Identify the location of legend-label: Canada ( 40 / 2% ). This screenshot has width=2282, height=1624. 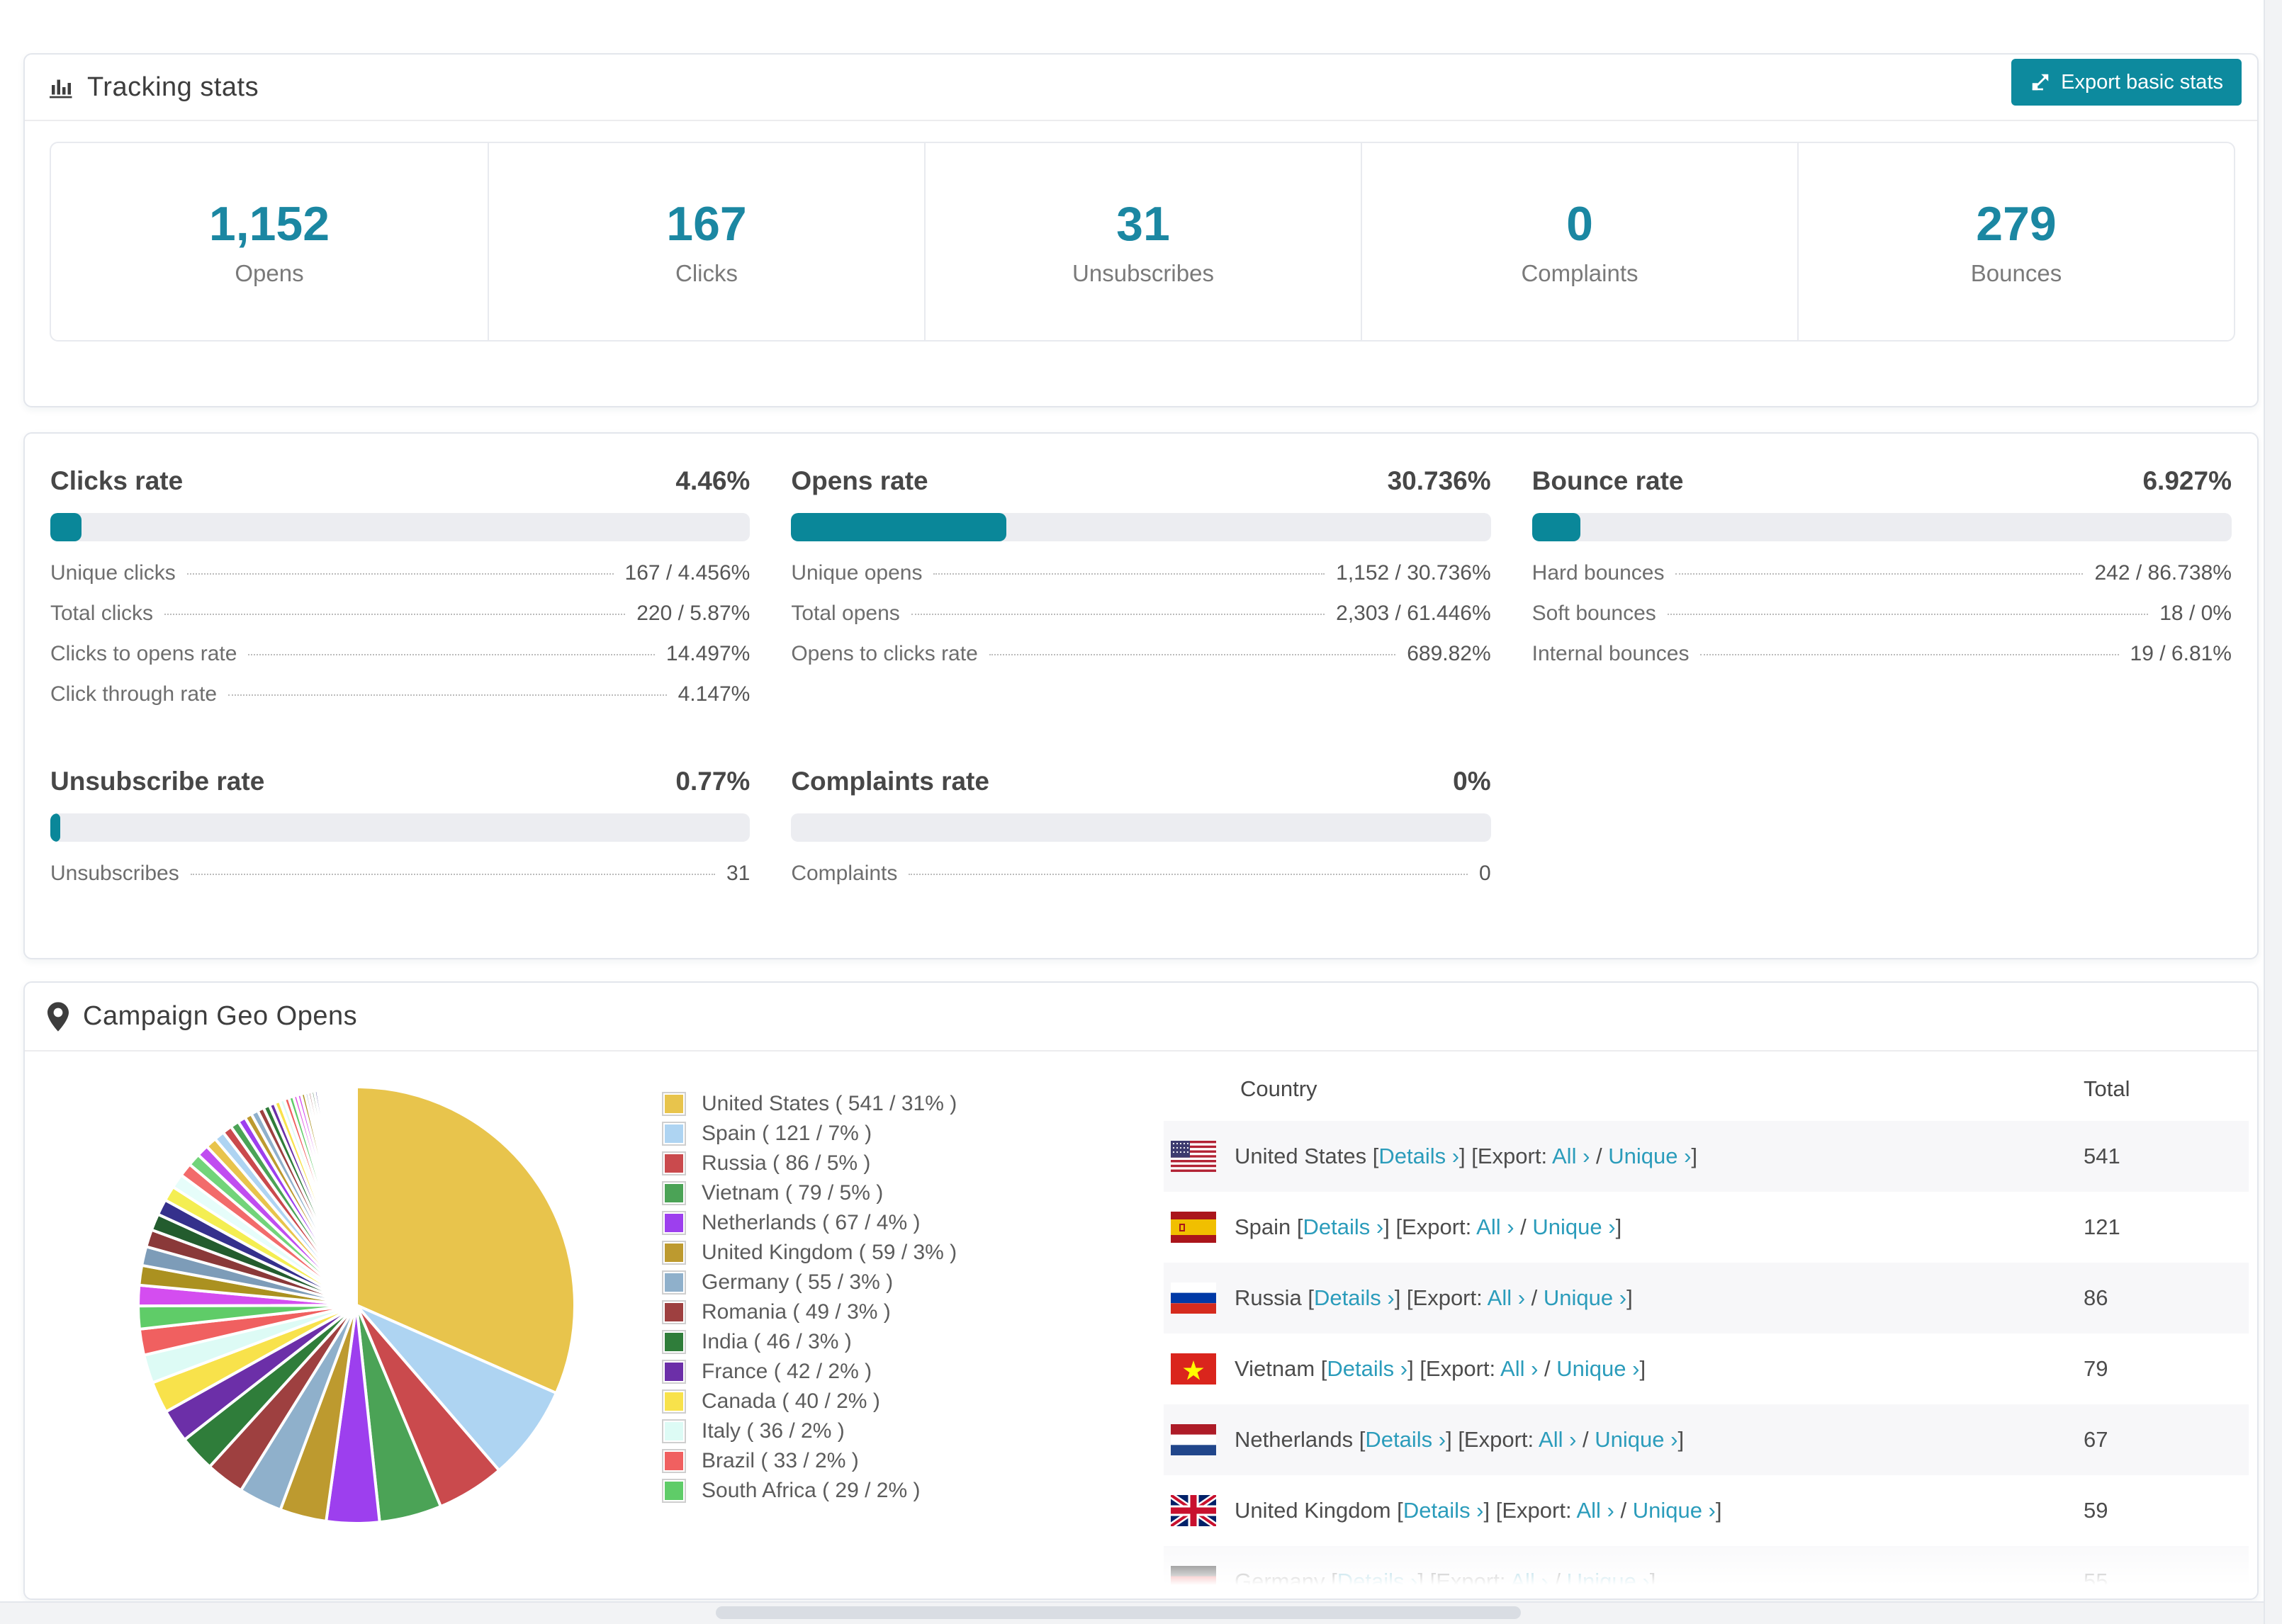
(791, 1401).